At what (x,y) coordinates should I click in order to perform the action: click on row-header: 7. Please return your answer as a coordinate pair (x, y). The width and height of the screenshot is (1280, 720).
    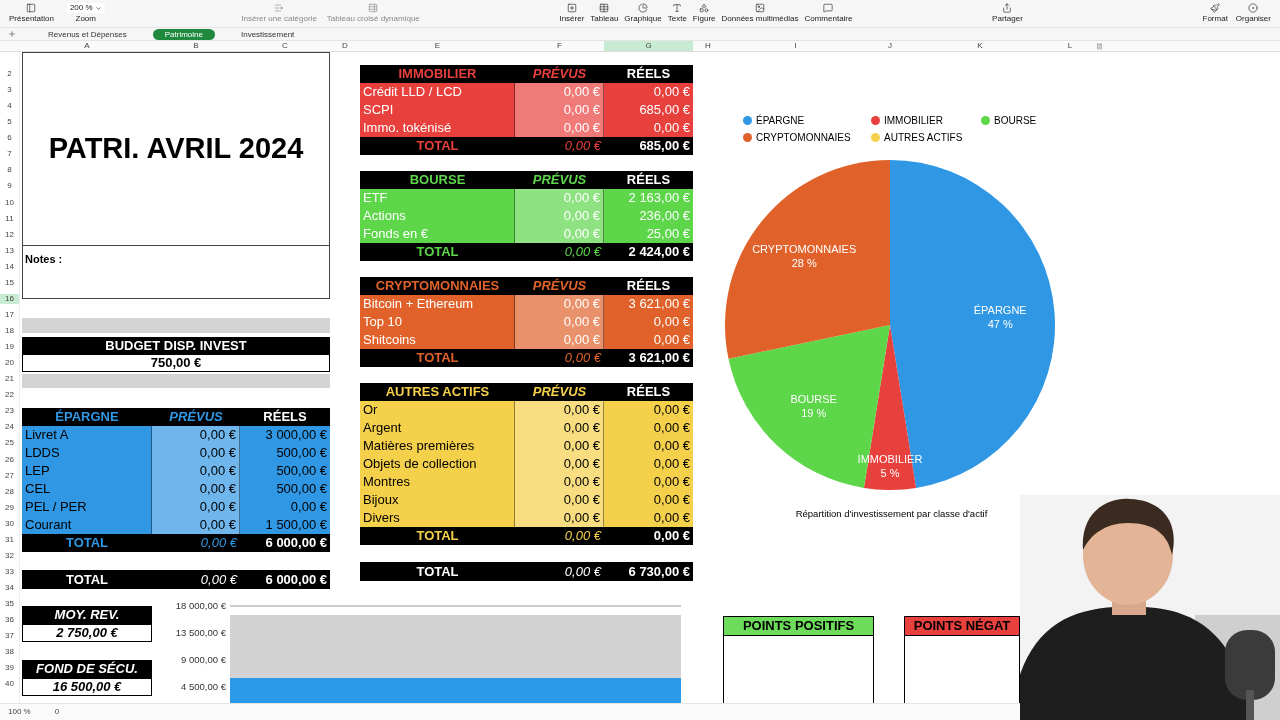
    Looking at the image, I should click on (9, 154).